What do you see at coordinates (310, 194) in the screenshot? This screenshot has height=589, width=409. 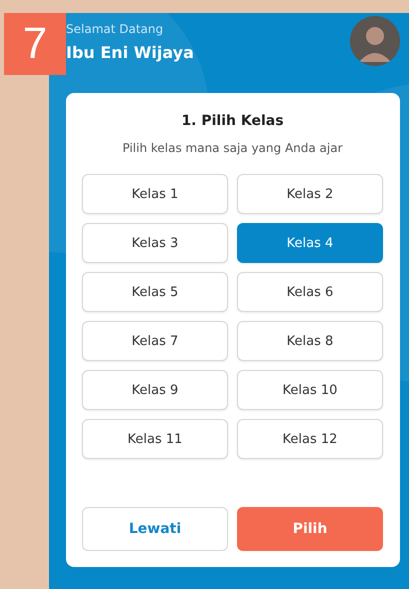 I see `class-option: Kelas 2` at bounding box center [310, 194].